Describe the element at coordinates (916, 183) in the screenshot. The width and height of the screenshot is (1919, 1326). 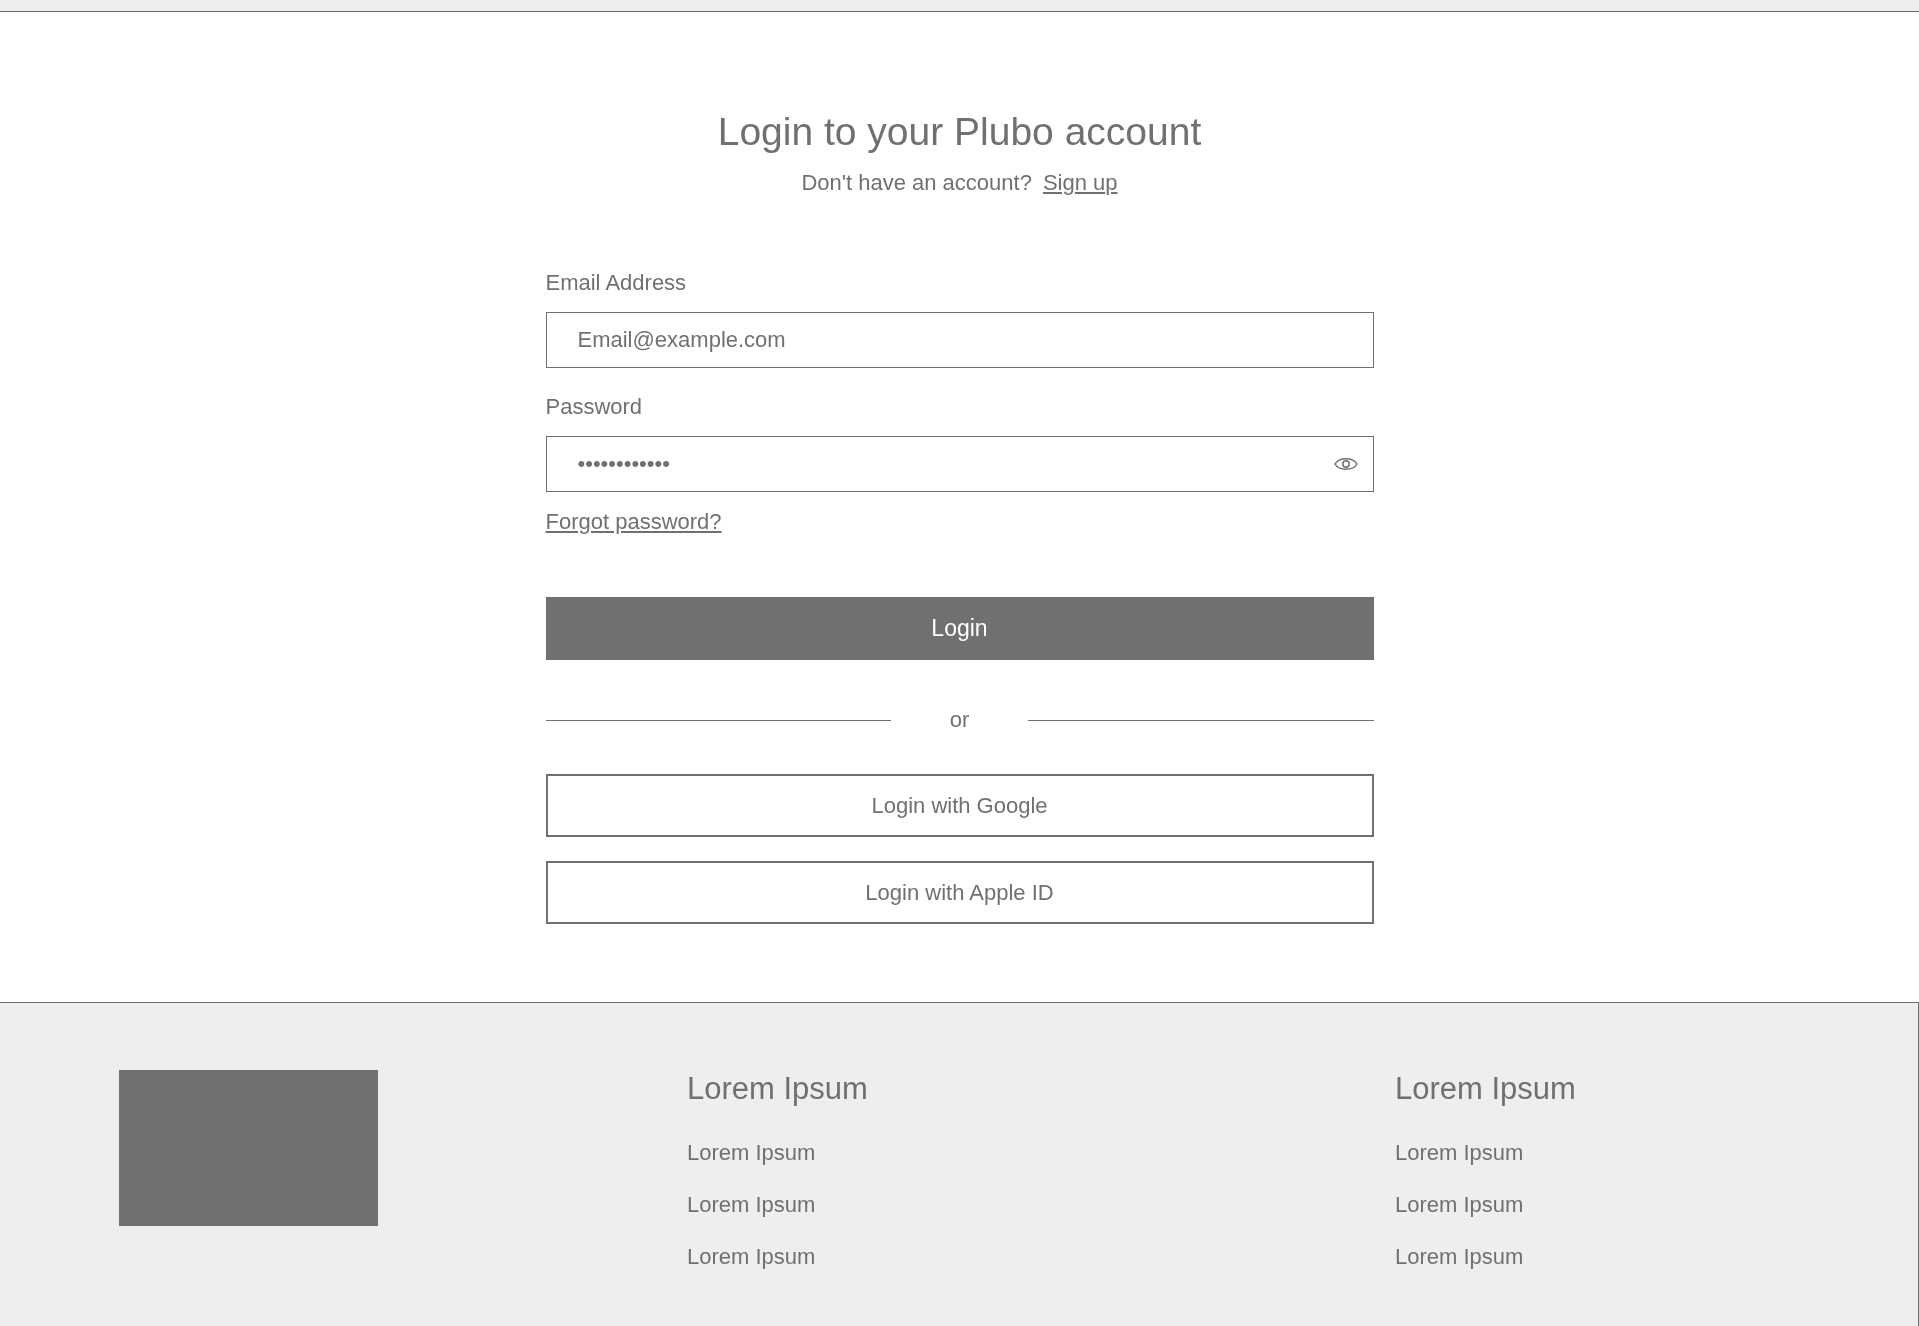
I see `signup-prompt: Don't have an account?` at that location.